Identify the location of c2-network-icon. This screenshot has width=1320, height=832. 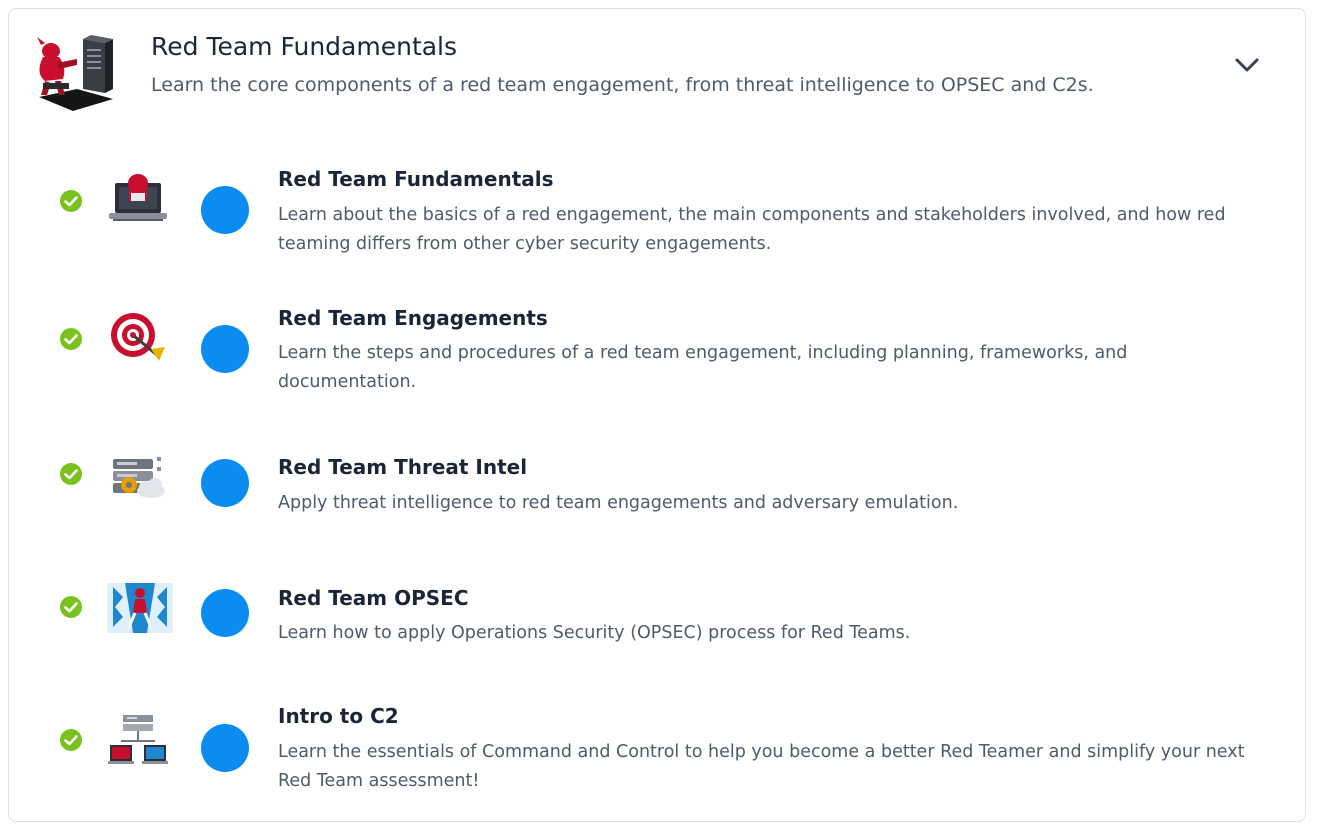
(138, 740).